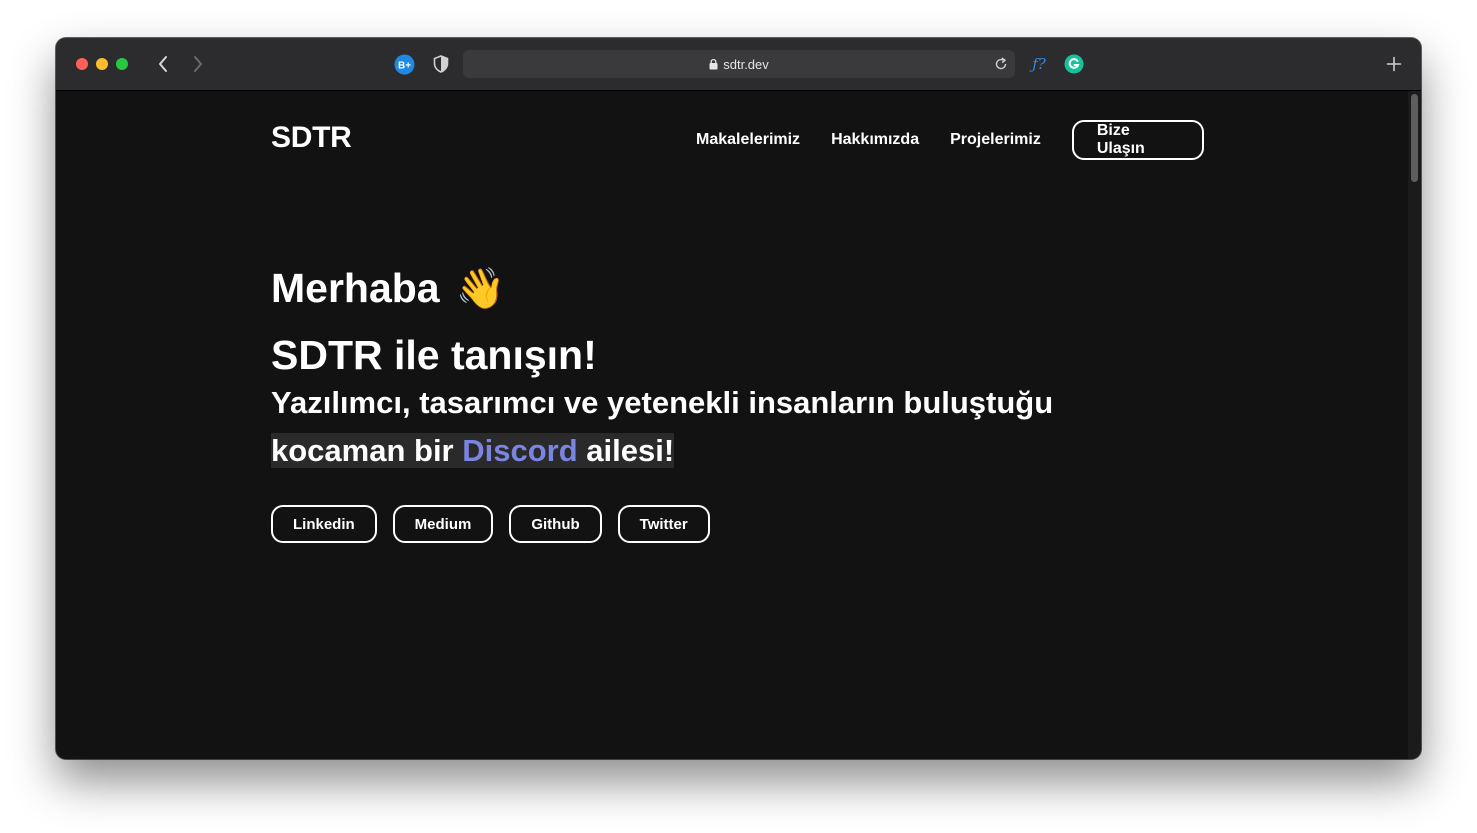 The image size is (1477, 833). I want to click on social-links: Linkedin Medium Github Twitter, so click(490, 524).